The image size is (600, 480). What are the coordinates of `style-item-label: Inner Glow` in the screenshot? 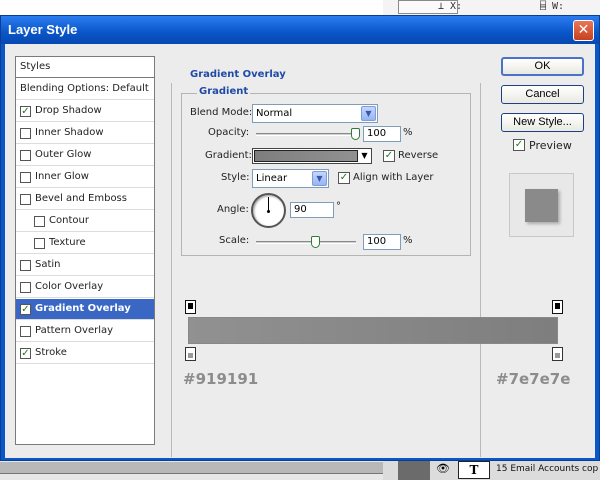 It's located at (62, 176).